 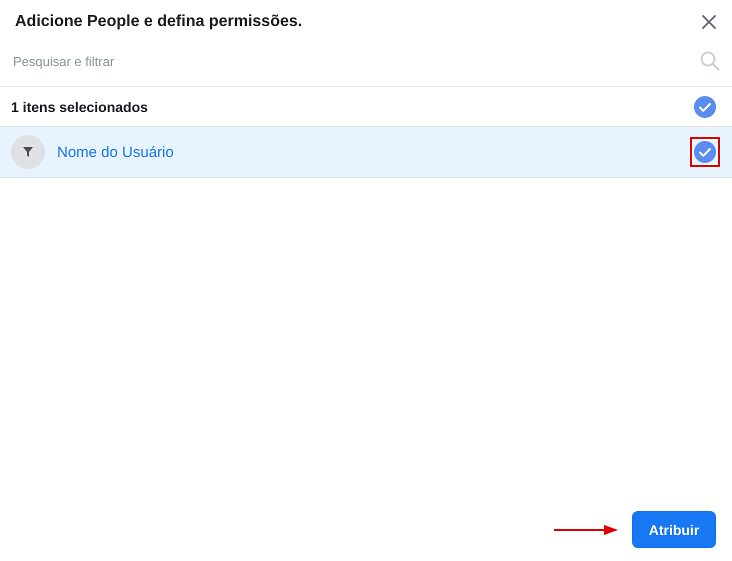 I want to click on user-name: Nome do Usuário, so click(x=115, y=152).